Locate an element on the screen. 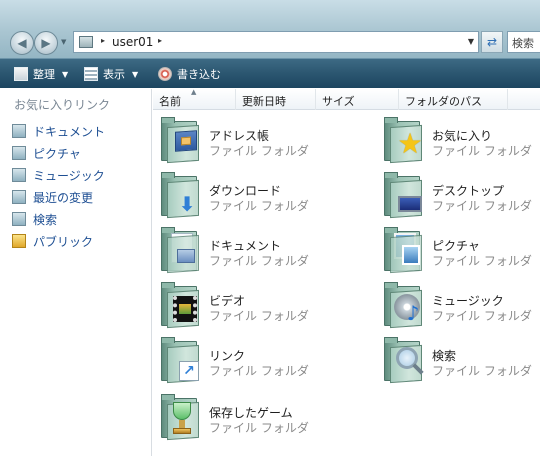 This screenshot has height=456, width=540. folder-tile-downloads: ⬇ ダウンロード ファイル フォルダ is located at coordinates (253, 195).